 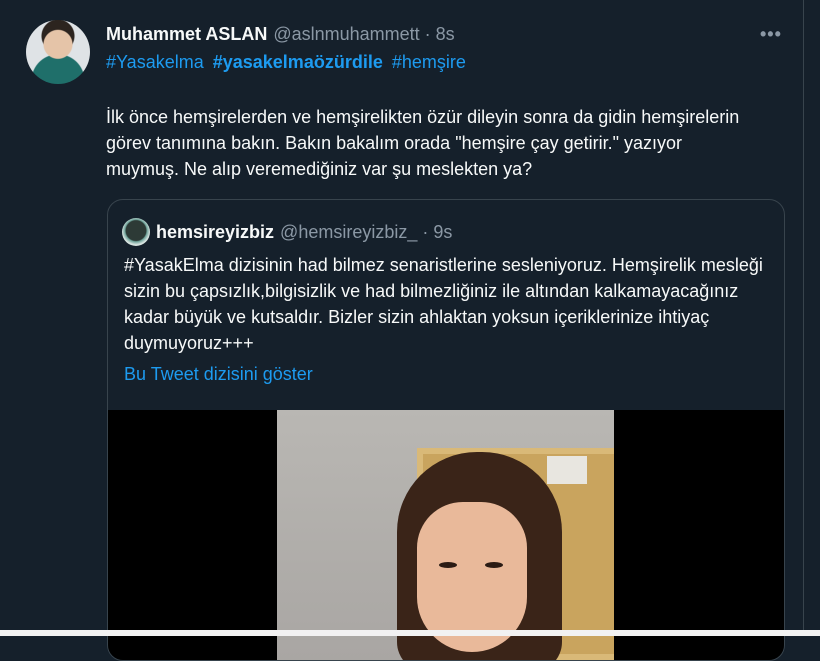 I want to click on quoted-tweet-header: hemsireyizbiz @hemsireyizbiz_ · 9s, so click(x=304, y=232).